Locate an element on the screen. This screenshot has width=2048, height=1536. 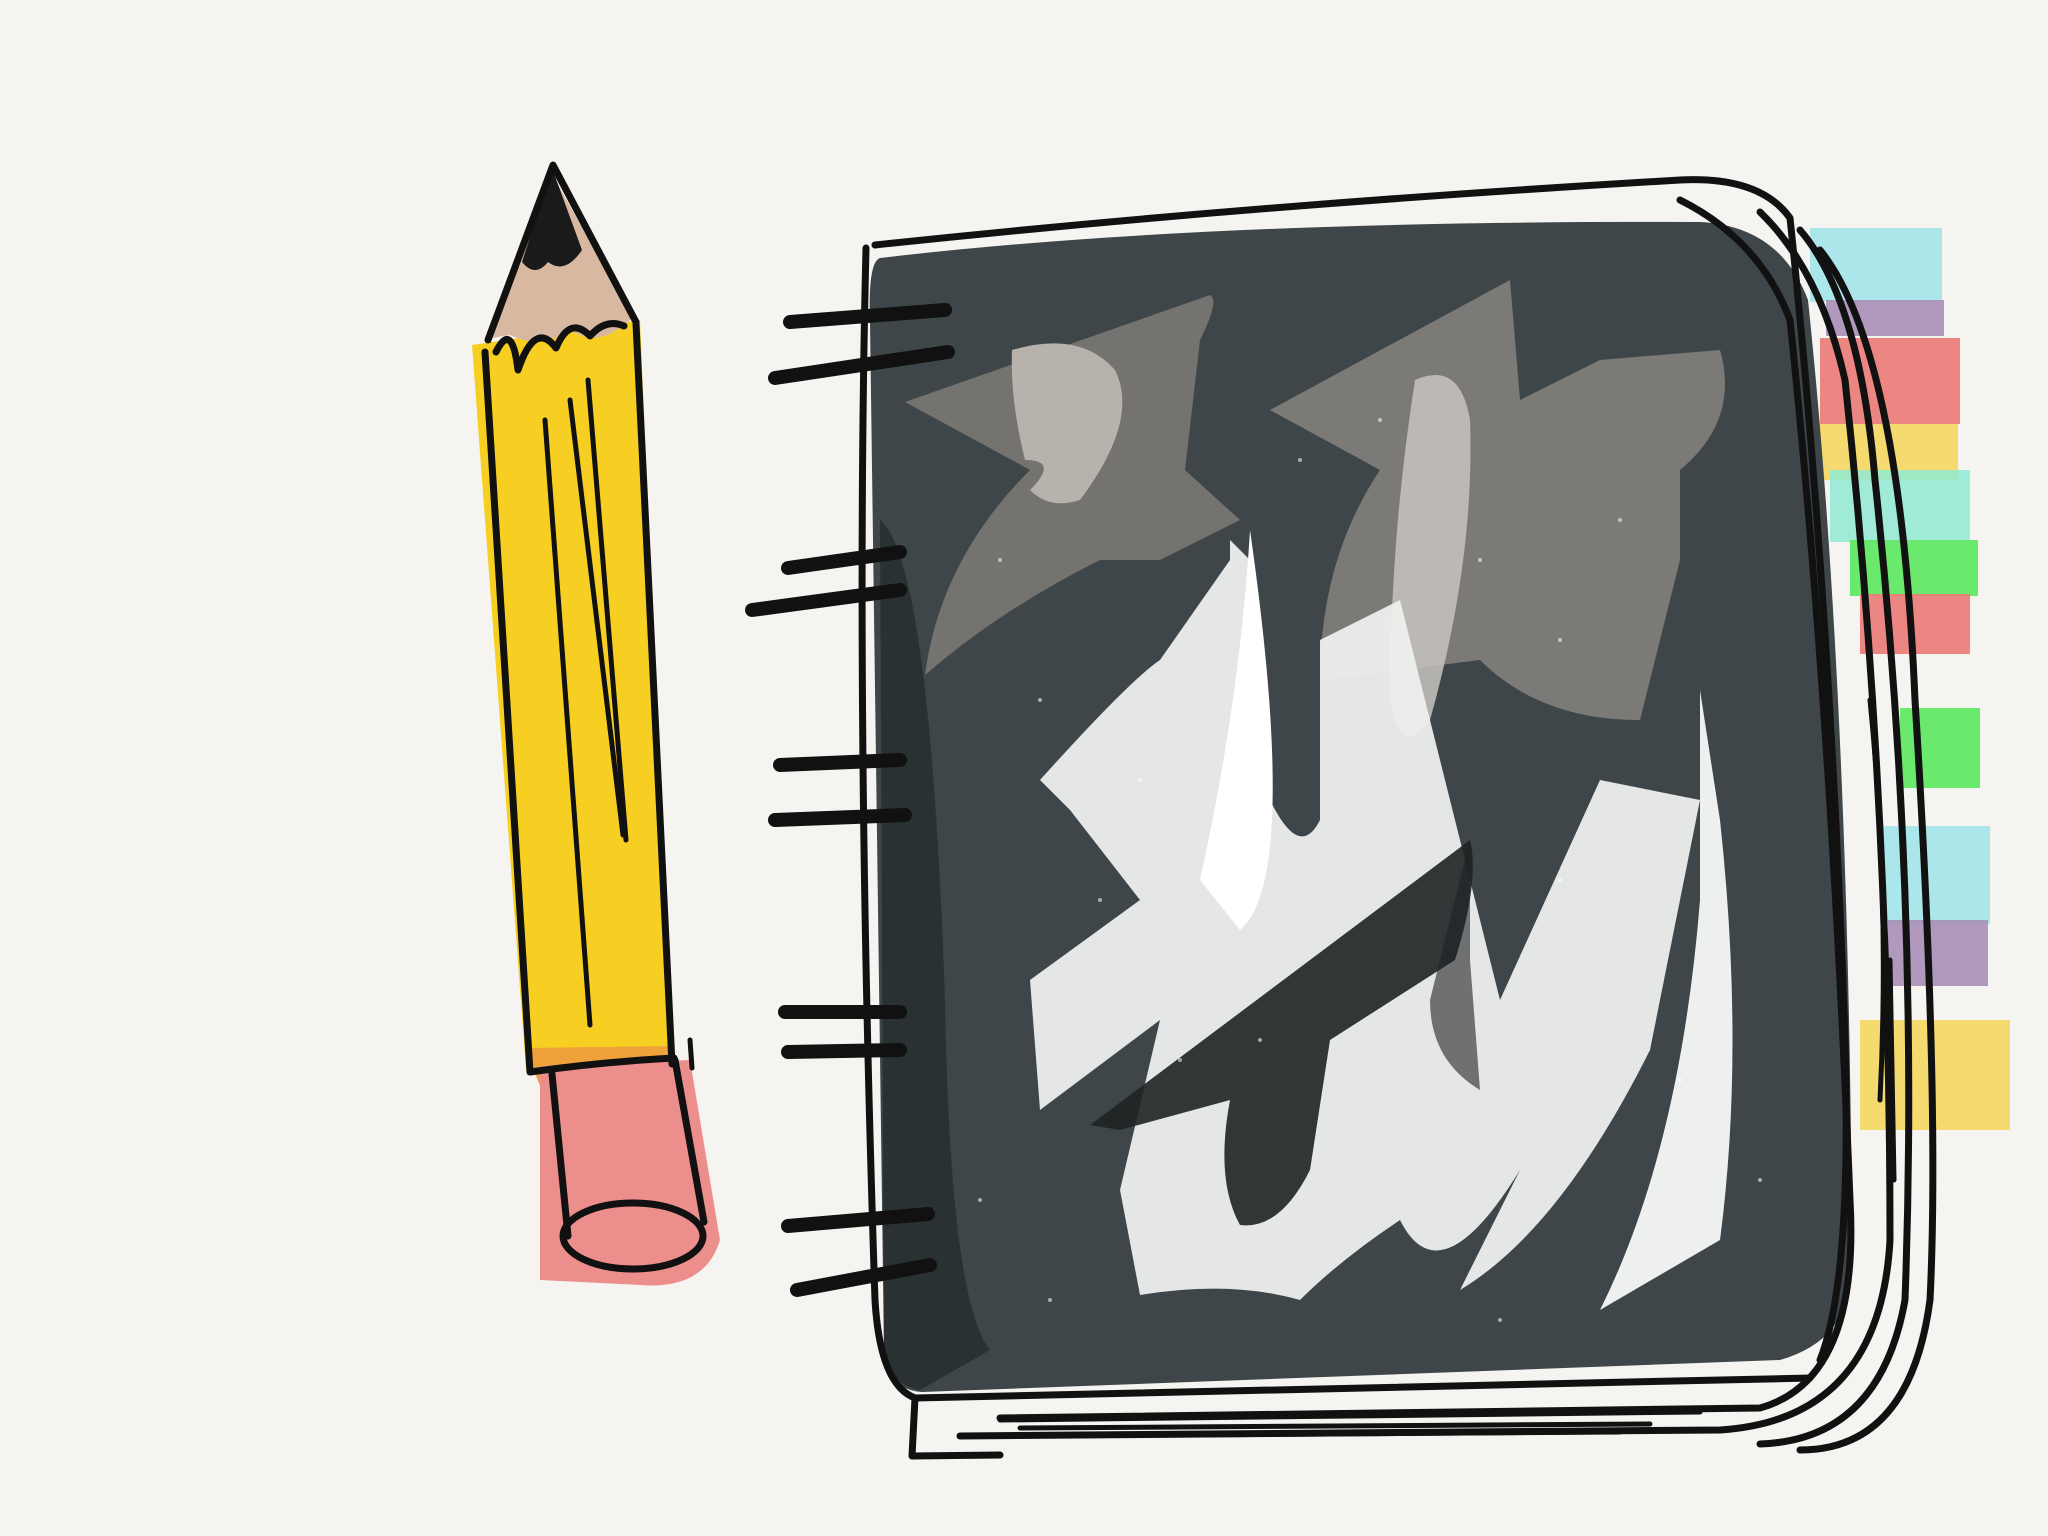
pencil-icon is located at coordinates (596, 723).